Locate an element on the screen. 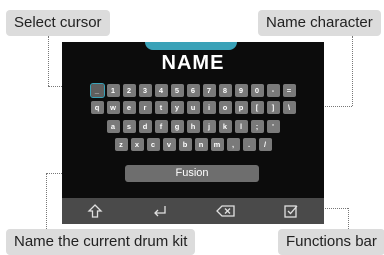 The image size is (384, 255). keyboard-key: b is located at coordinates (185, 144).